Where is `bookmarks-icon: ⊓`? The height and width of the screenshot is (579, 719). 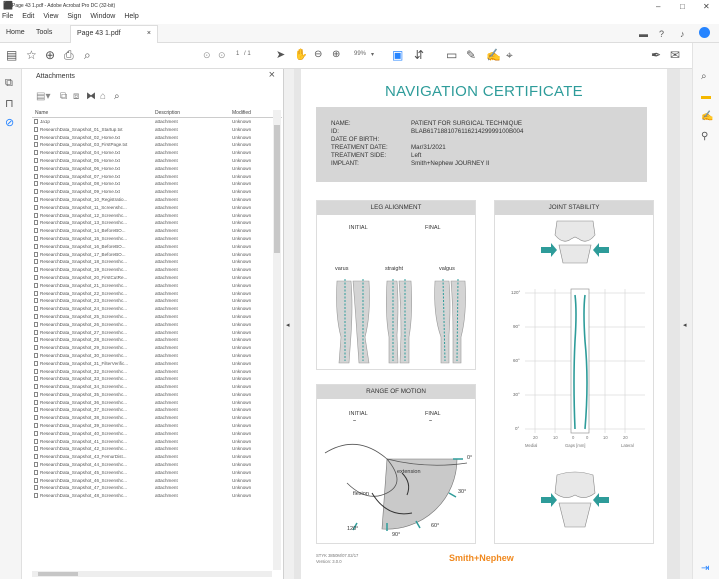 bookmarks-icon: ⊓ is located at coordinates (9, 103).